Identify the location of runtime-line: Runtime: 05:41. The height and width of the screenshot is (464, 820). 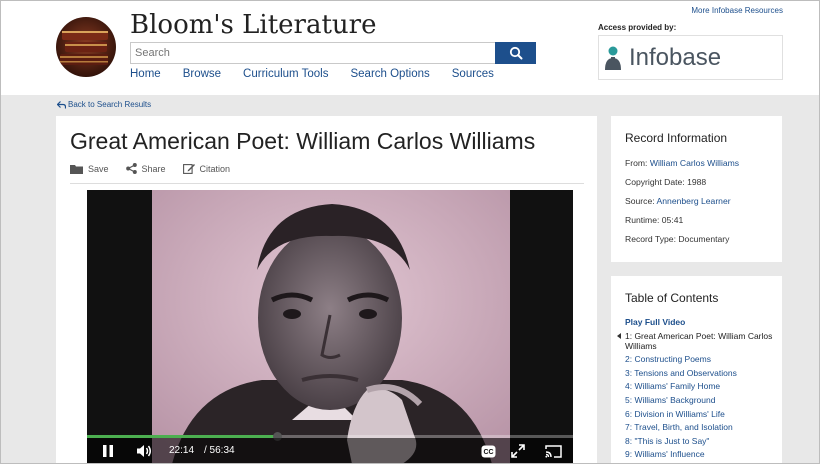
(654, 220).